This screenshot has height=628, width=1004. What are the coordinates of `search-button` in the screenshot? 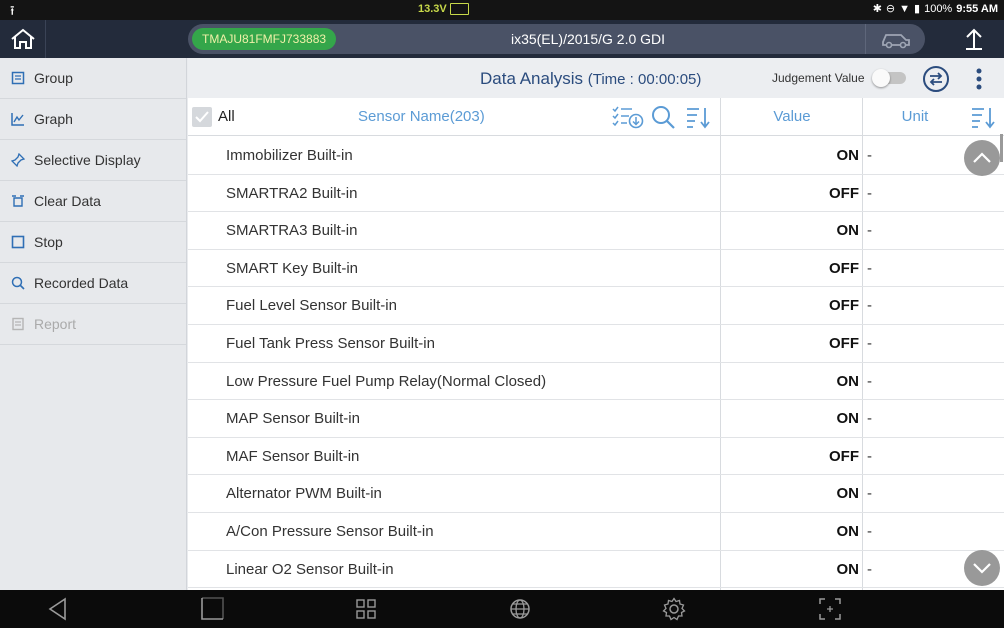 It's located at (664, 117).